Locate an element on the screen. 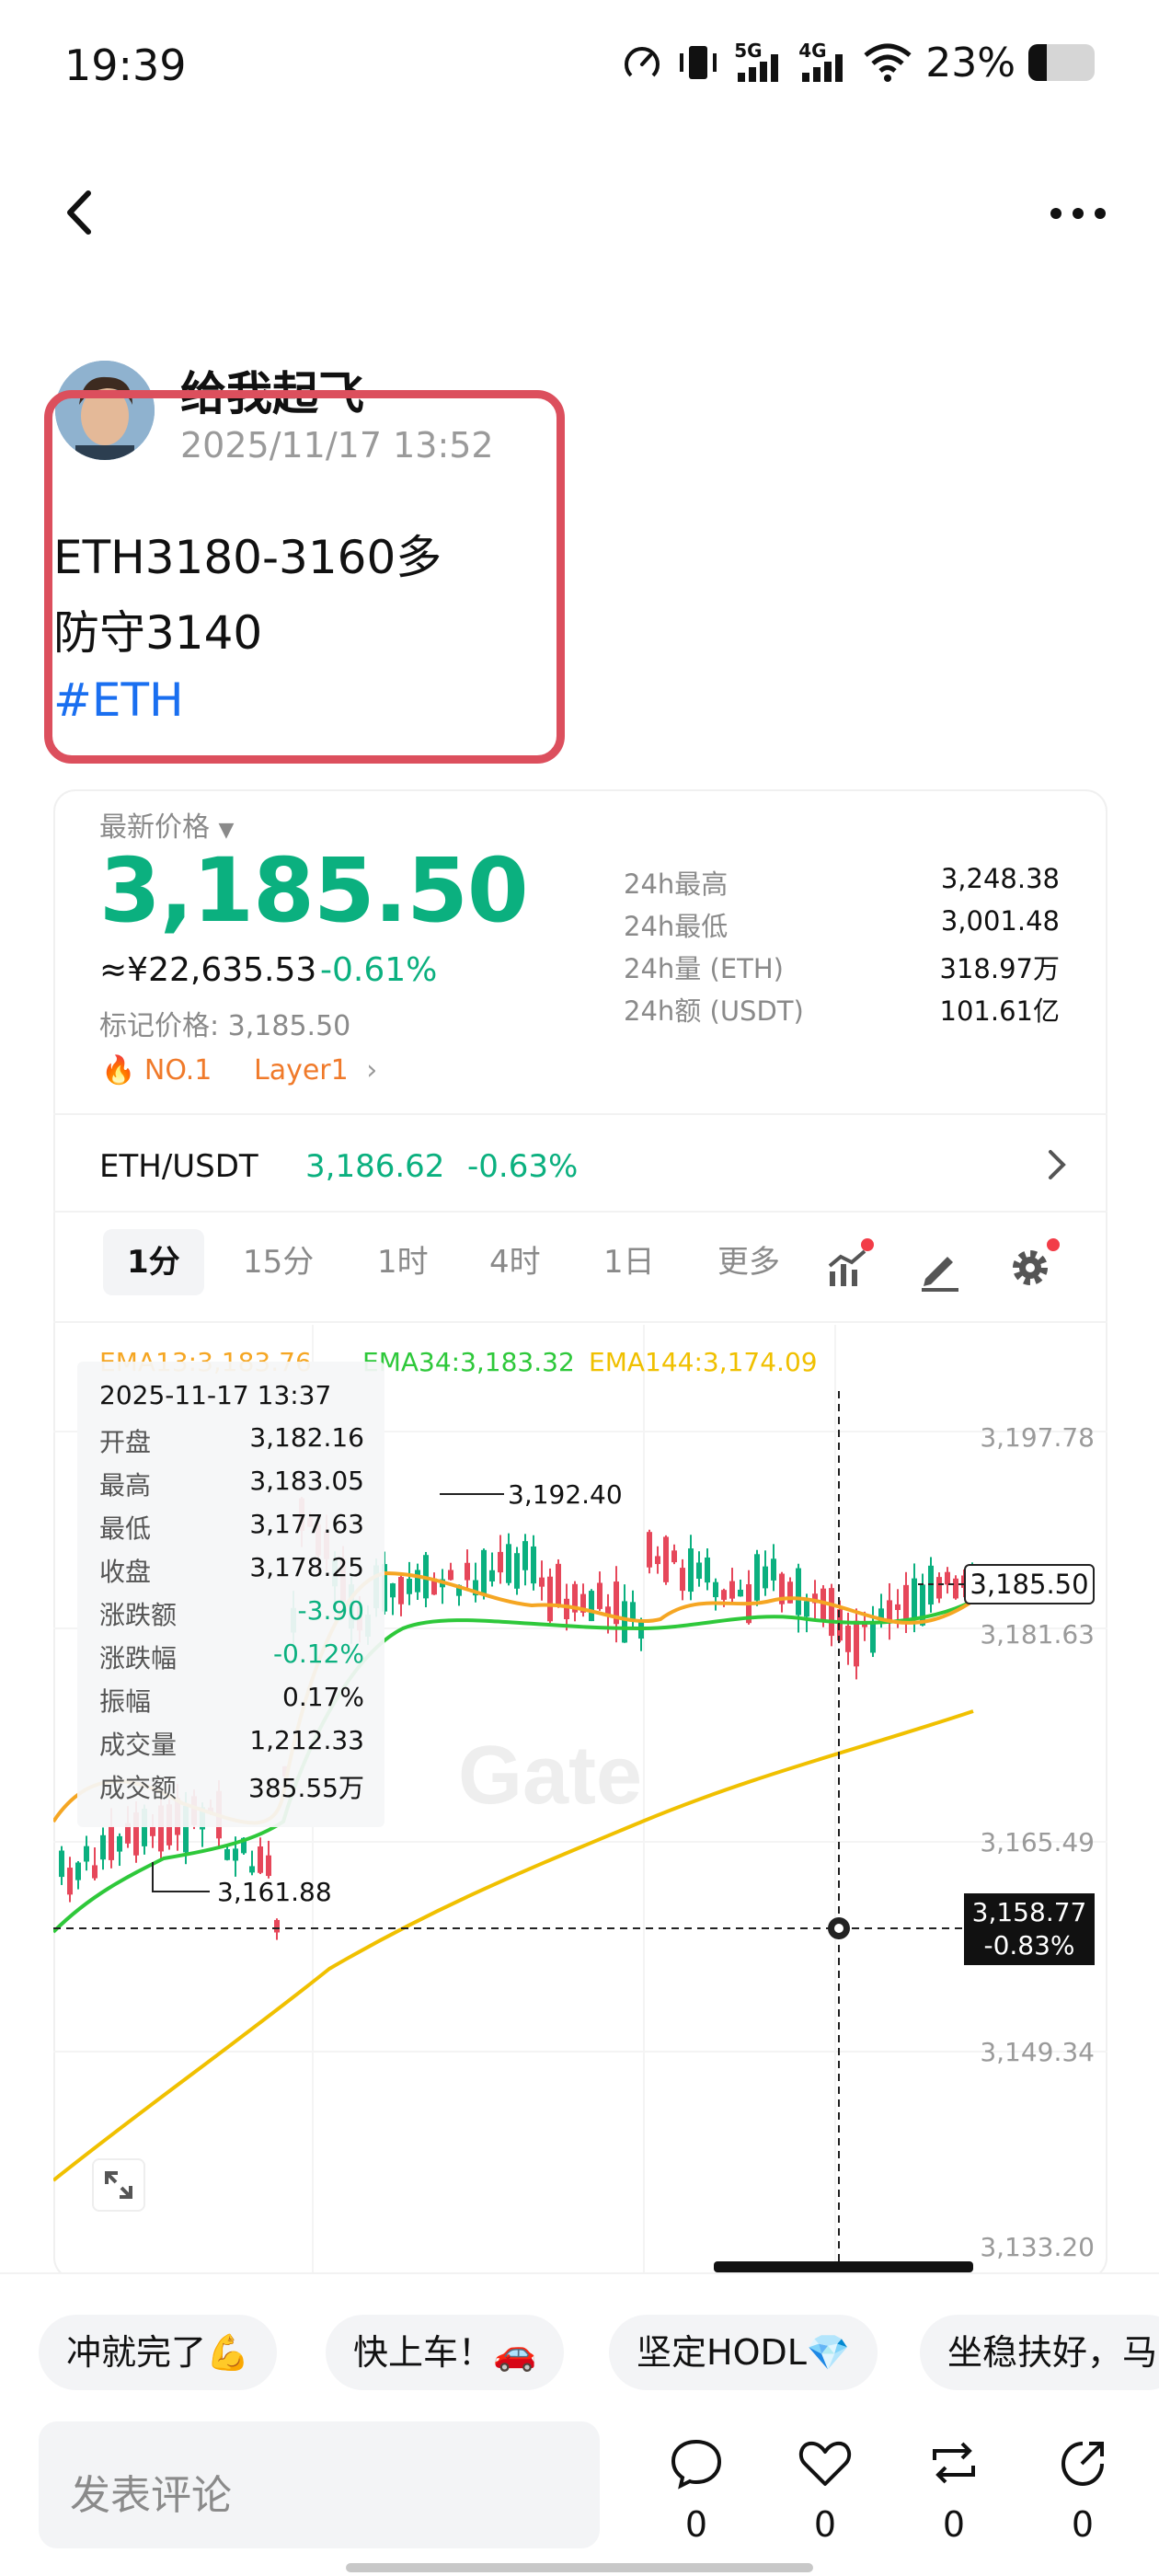 This screenshot has width=1159, height=2576. info-label: 成交量 is located at coordinates (138, 1745).